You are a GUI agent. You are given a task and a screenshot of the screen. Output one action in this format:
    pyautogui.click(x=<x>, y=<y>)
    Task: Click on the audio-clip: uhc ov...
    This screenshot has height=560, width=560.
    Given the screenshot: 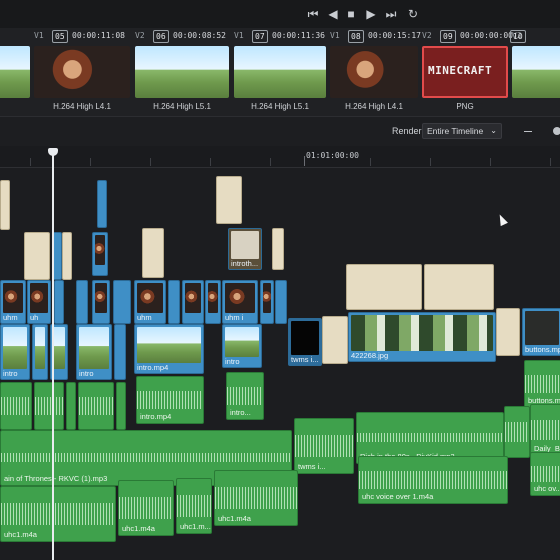 What is the action you would take?
    pyautogui.click(x=545, y=474)
    